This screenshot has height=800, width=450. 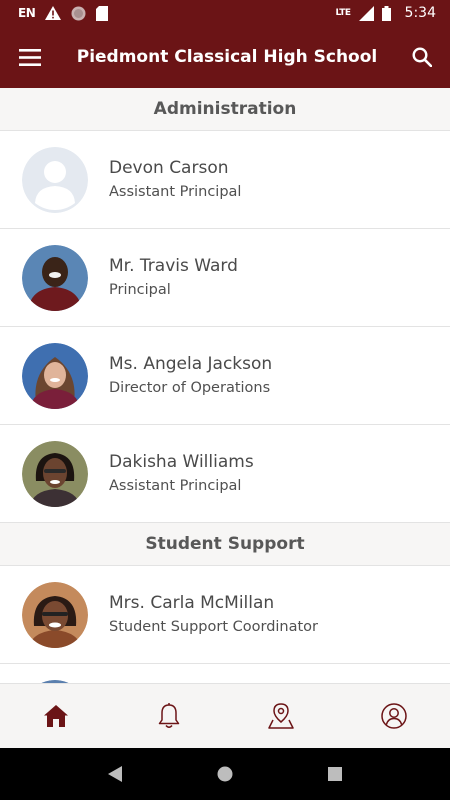 I want to click on sd-card-icon, so click(x=102, y=13).